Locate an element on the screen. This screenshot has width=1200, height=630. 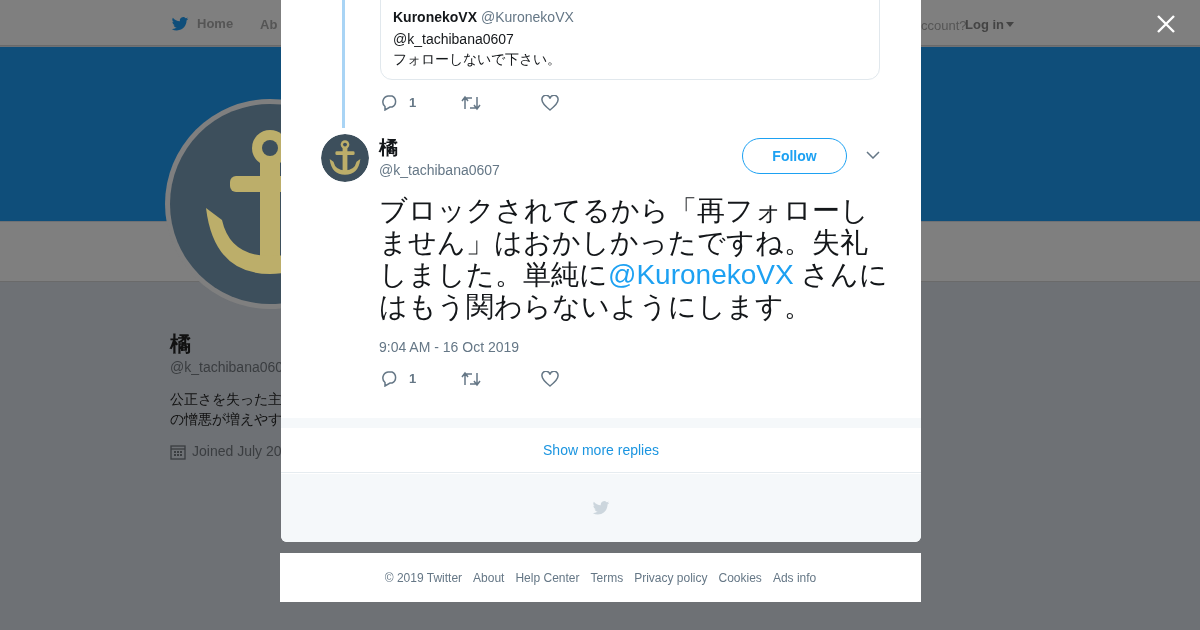
footer-link: About is located at coordinates (489, 577).